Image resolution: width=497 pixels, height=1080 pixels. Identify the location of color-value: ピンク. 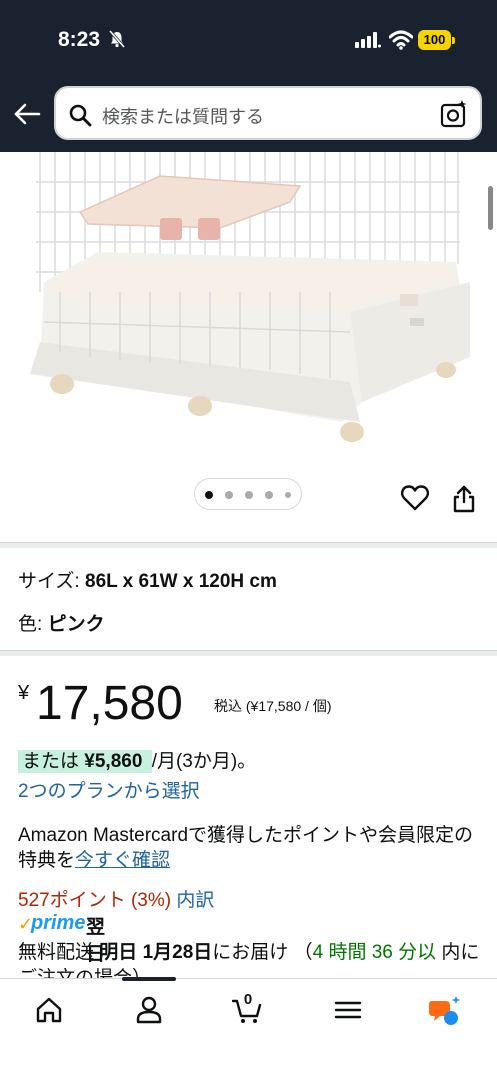
(76, 624).